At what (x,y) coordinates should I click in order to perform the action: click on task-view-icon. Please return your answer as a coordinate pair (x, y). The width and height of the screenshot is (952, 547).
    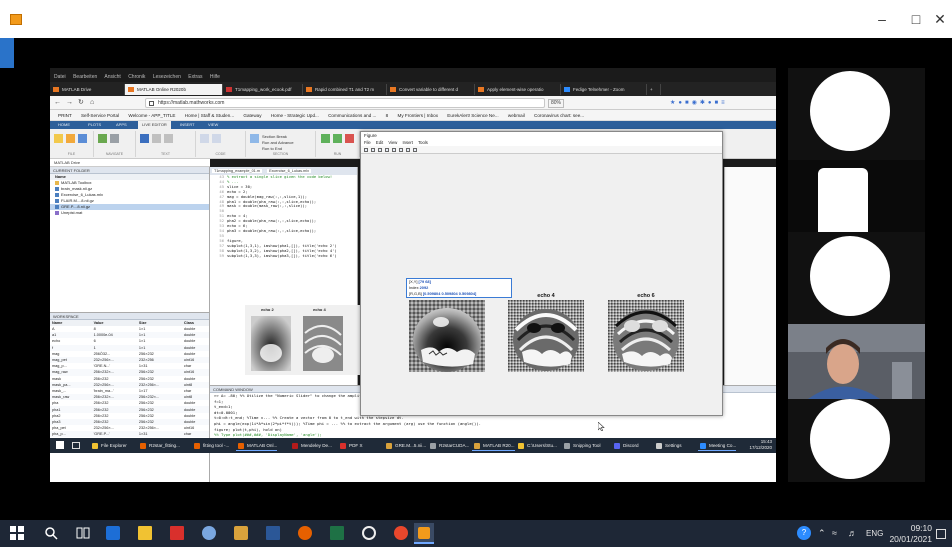
    Looking at the image, I should click on (83, 533).